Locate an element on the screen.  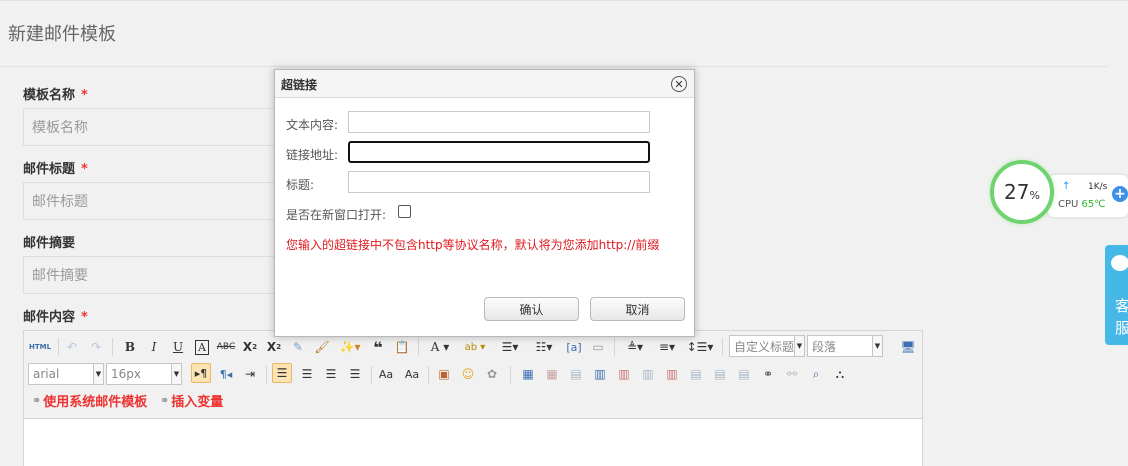
paragraph-select: 段落 ▼ is located at coordinates (845, 346).